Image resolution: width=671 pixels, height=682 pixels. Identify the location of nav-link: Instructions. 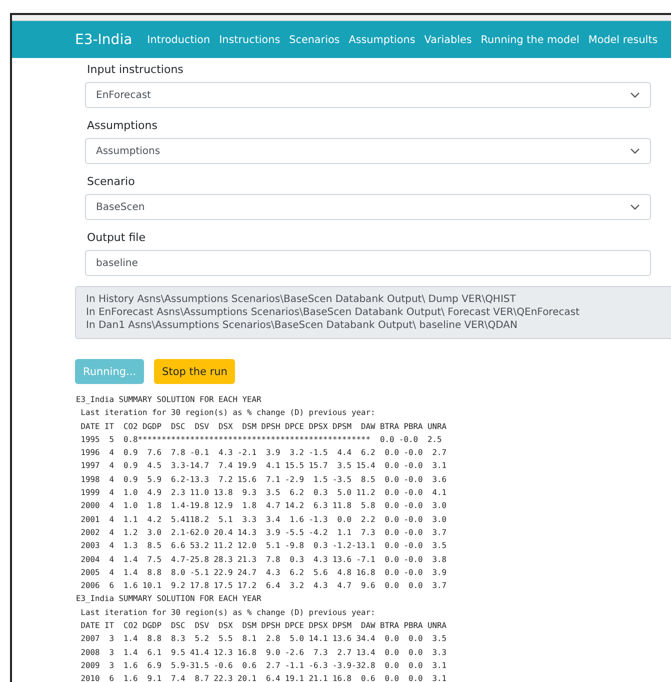
(249, 40).